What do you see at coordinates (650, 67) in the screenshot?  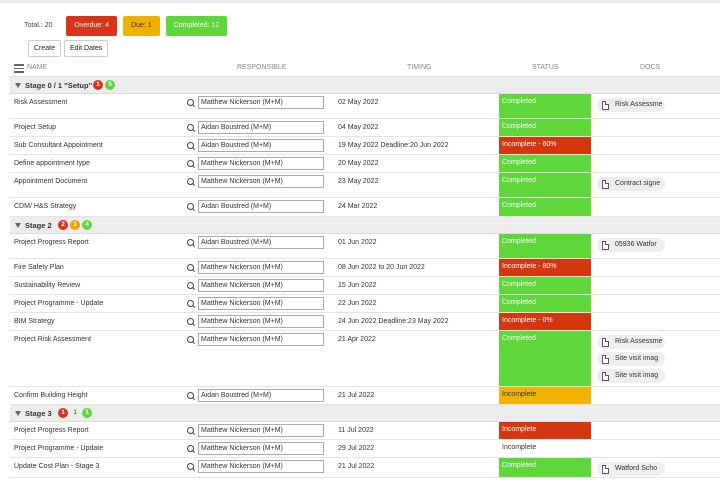 I see `column-docs: DOCS` at bounding box center [650, 67].